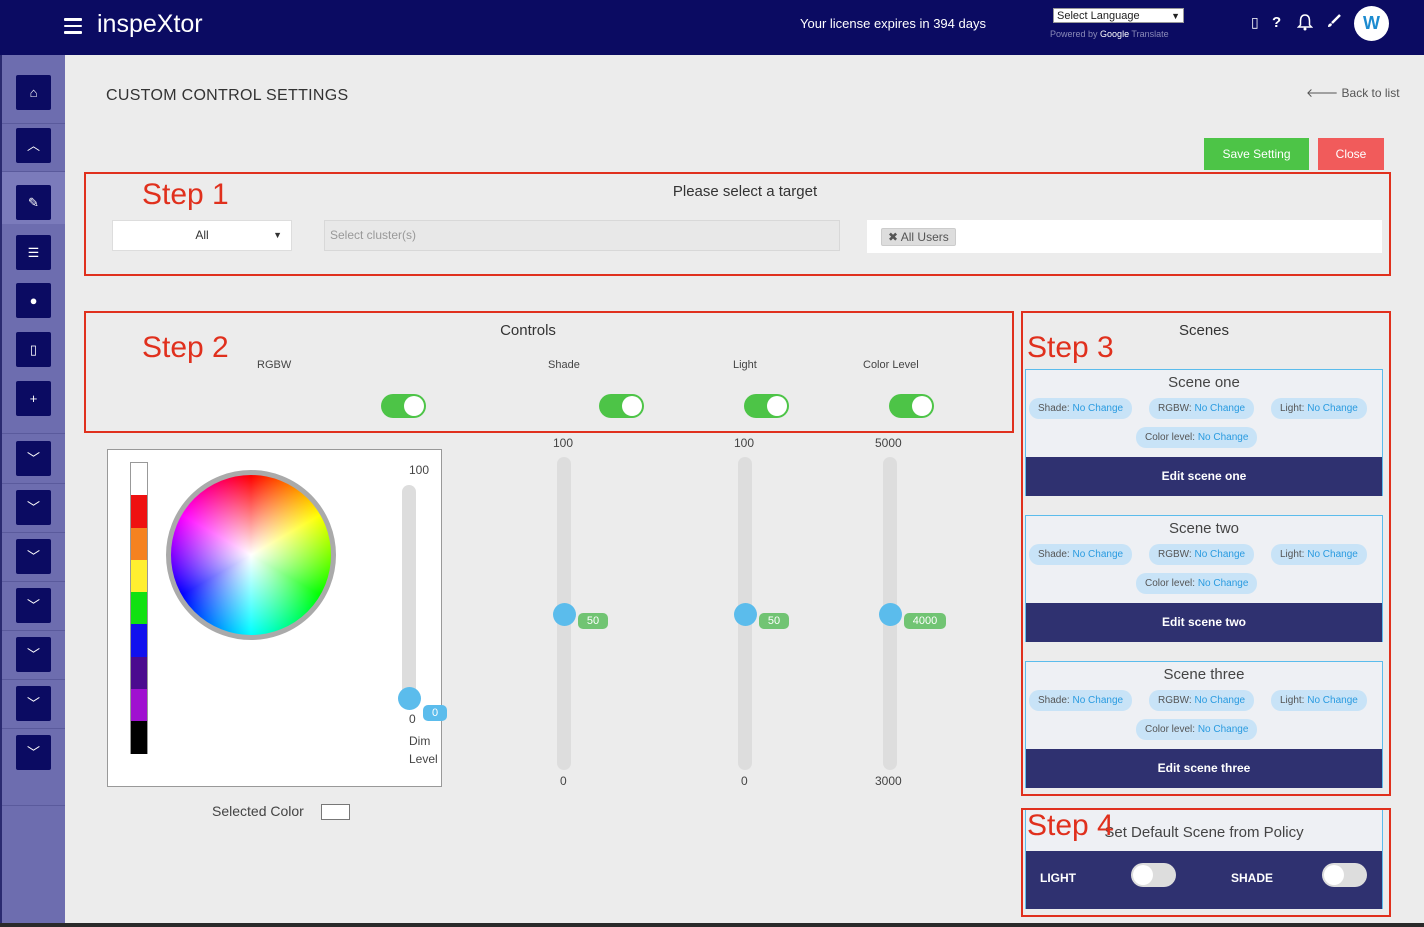  I want to click on light-max-label: 100, so click(744, 443).